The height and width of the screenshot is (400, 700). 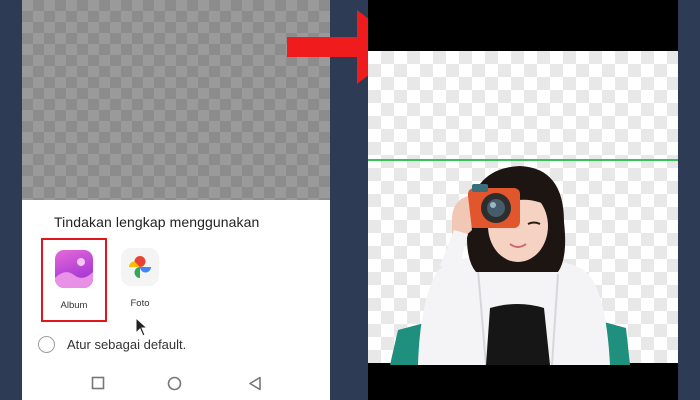 I want to click on foto-app-option: Foto, so click(x=140, y=280).